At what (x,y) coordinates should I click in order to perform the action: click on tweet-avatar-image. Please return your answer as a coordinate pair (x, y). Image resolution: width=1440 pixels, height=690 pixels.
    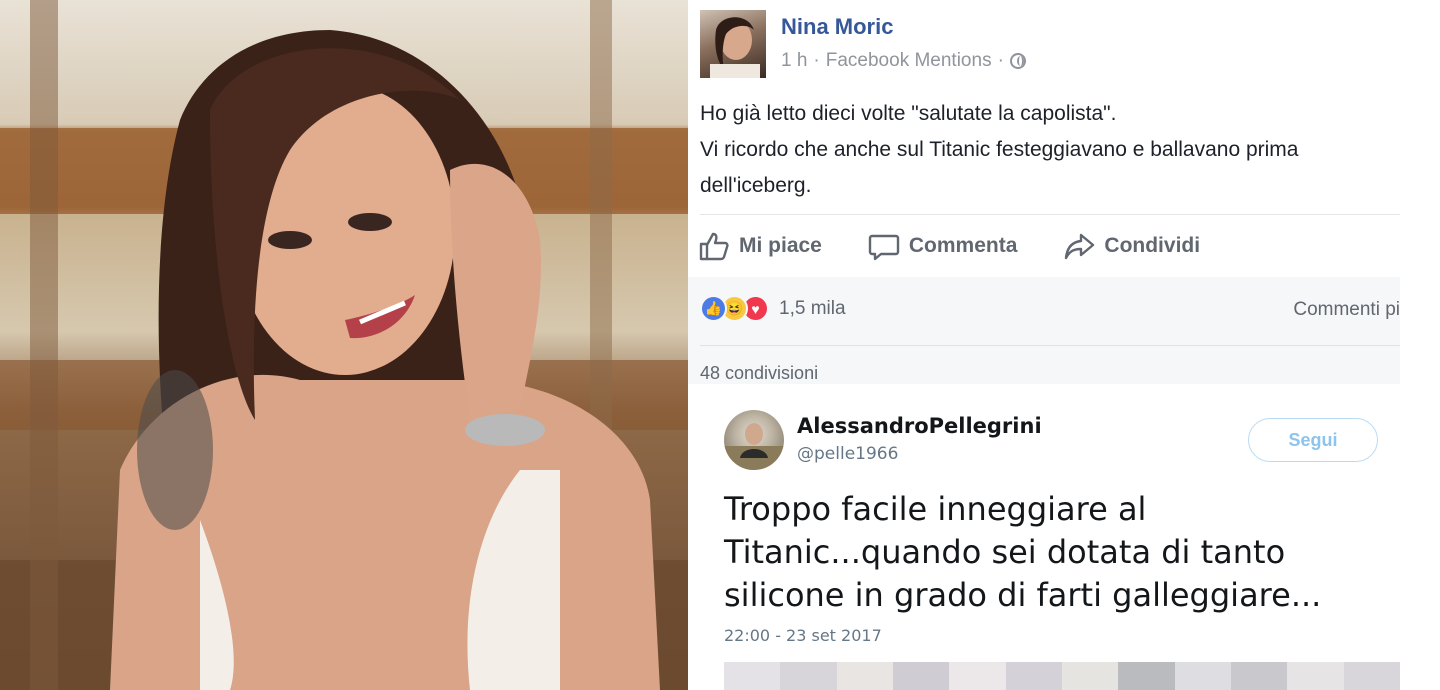
    Looking at the image, I should click on (754, 446).